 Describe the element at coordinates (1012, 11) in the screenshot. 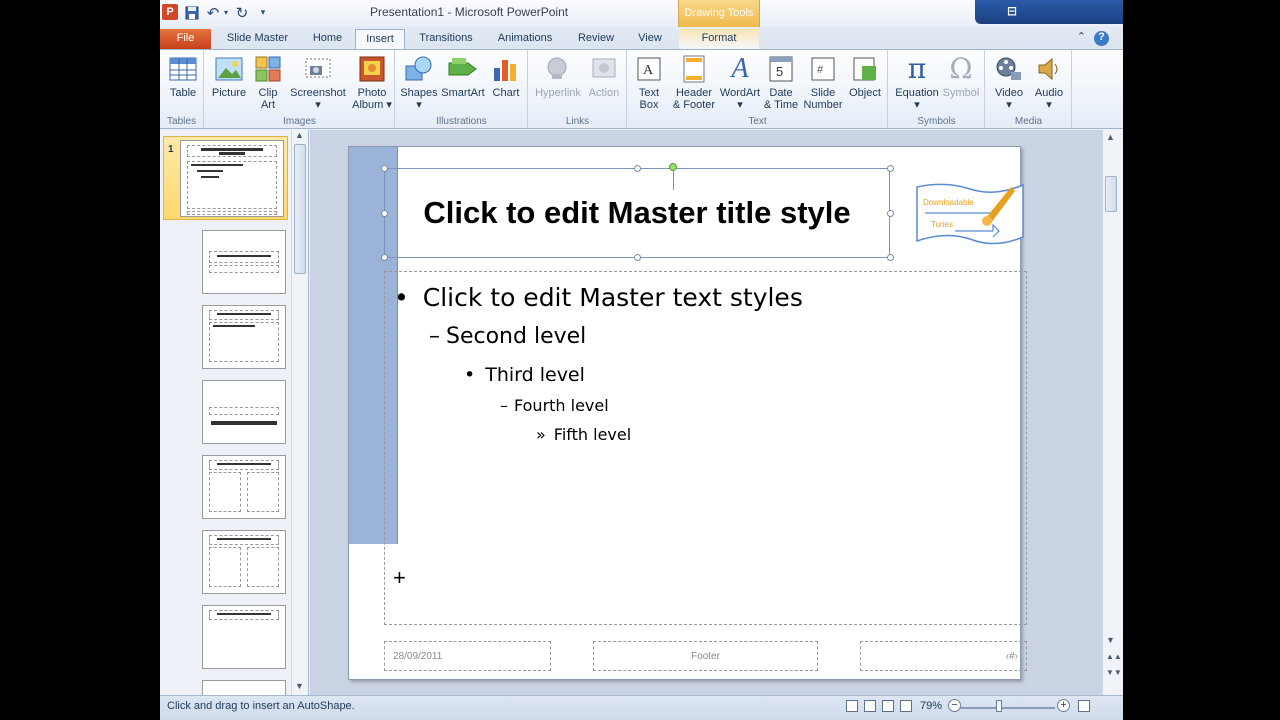

I see `minimize-icon: ⊟` at that location.